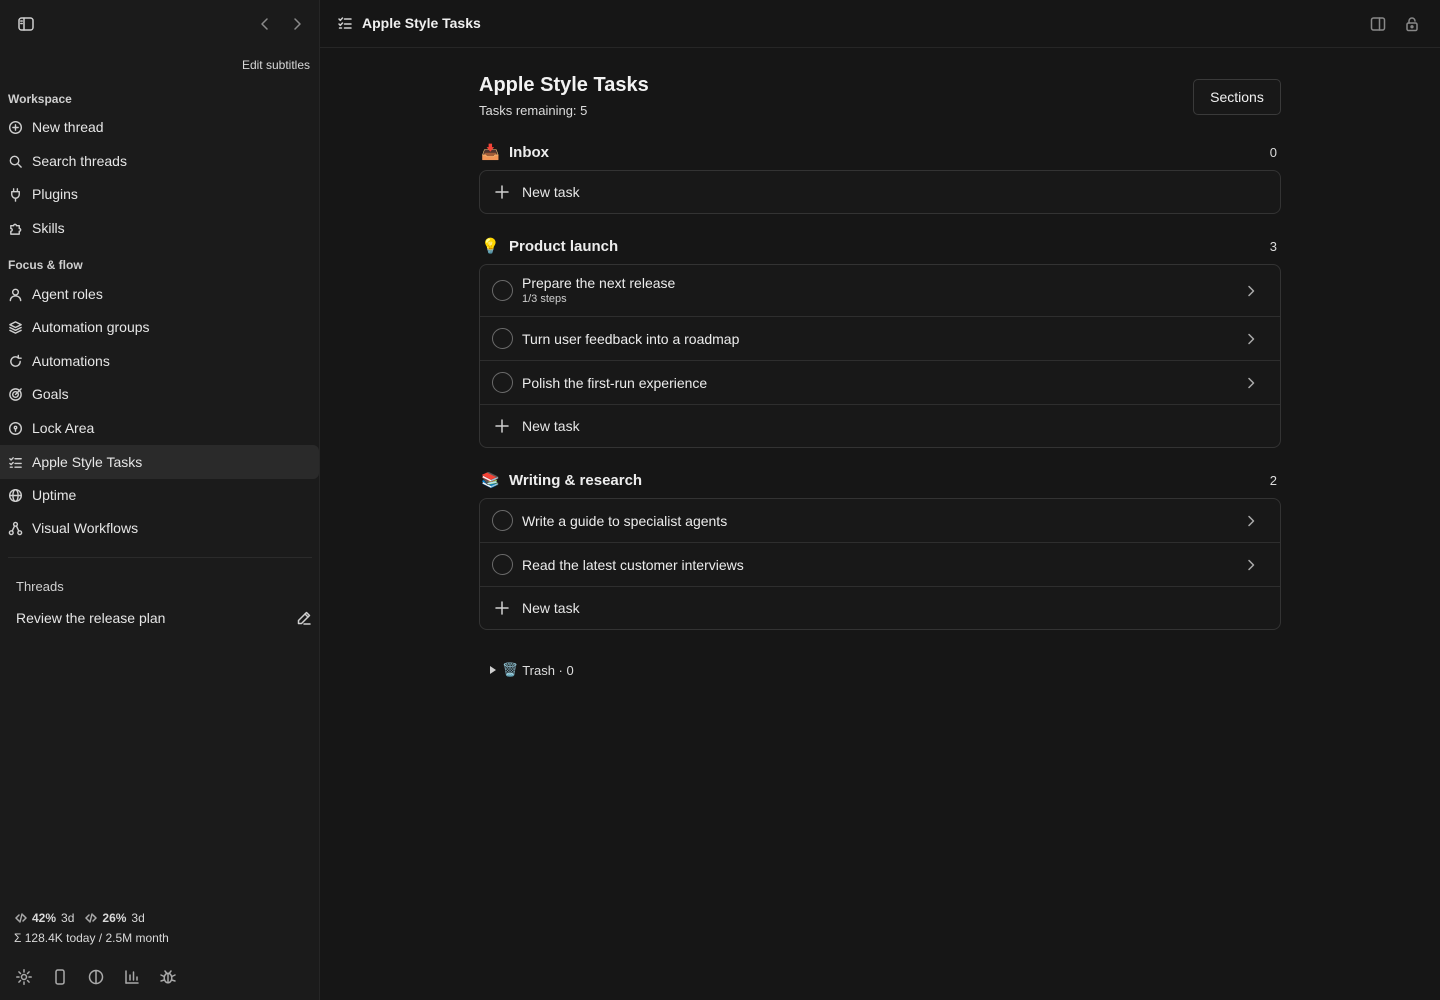  I want to click on lock-circle-icon, so click(15, 428).